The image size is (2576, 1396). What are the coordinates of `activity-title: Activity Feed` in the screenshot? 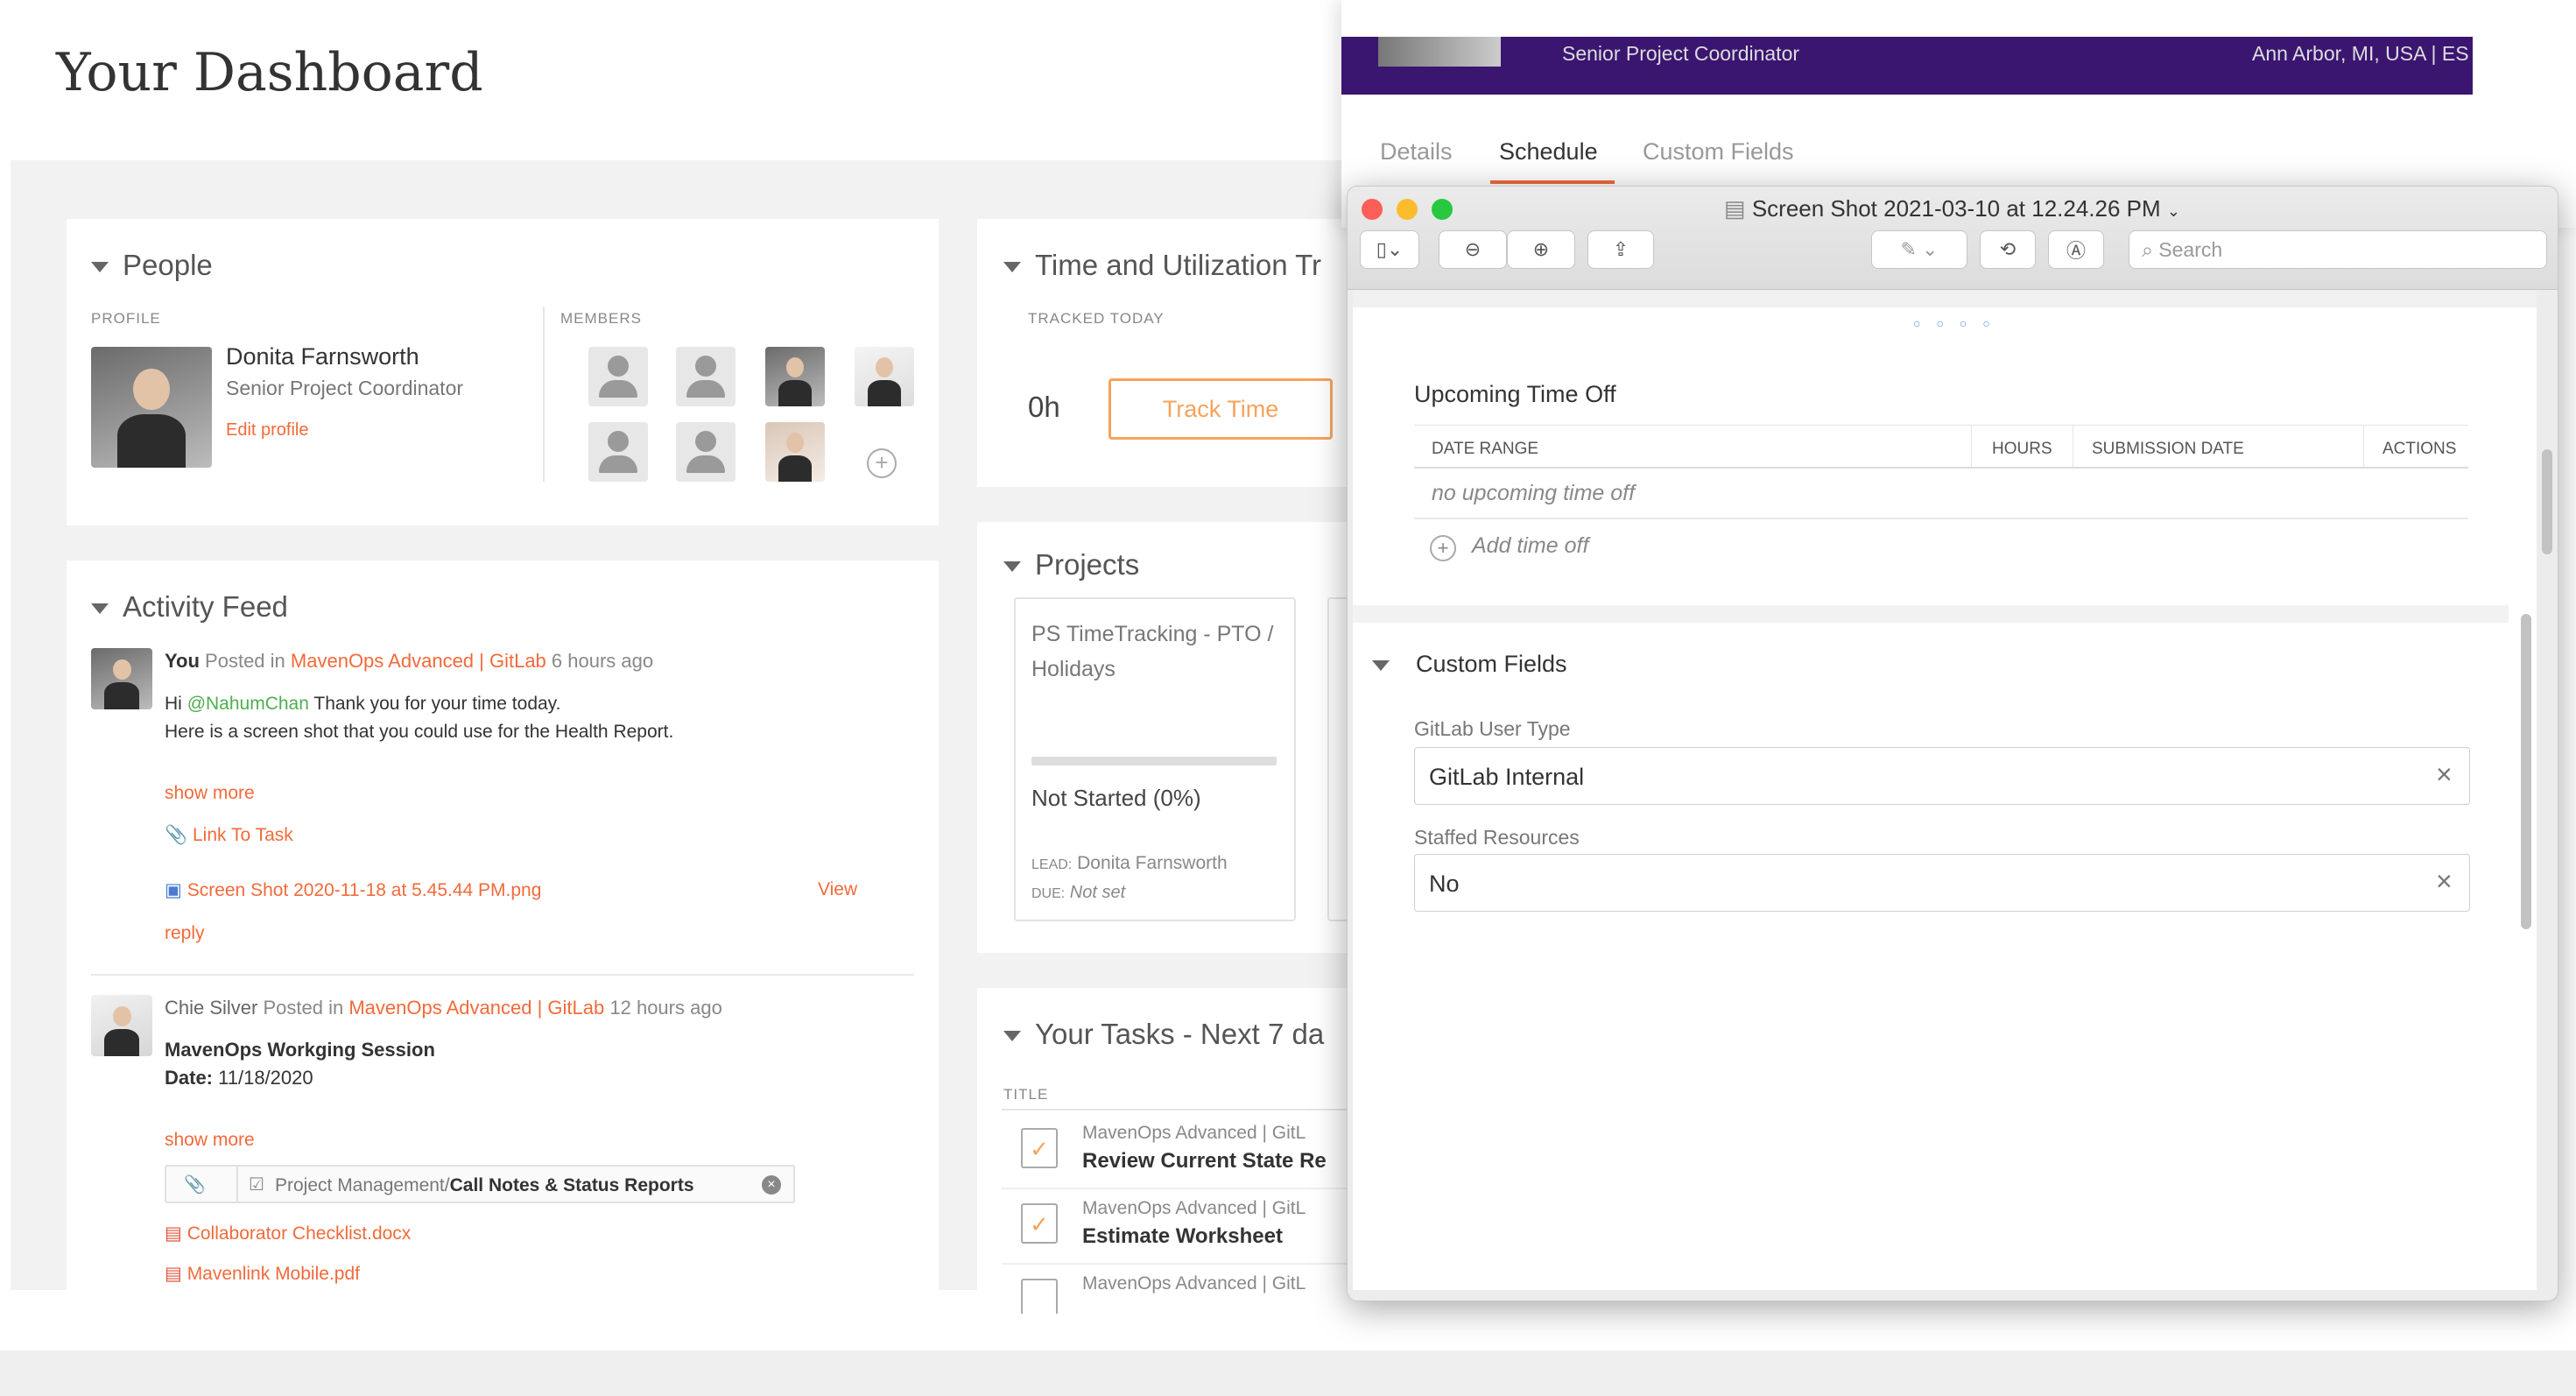 It's located at (205, 606).